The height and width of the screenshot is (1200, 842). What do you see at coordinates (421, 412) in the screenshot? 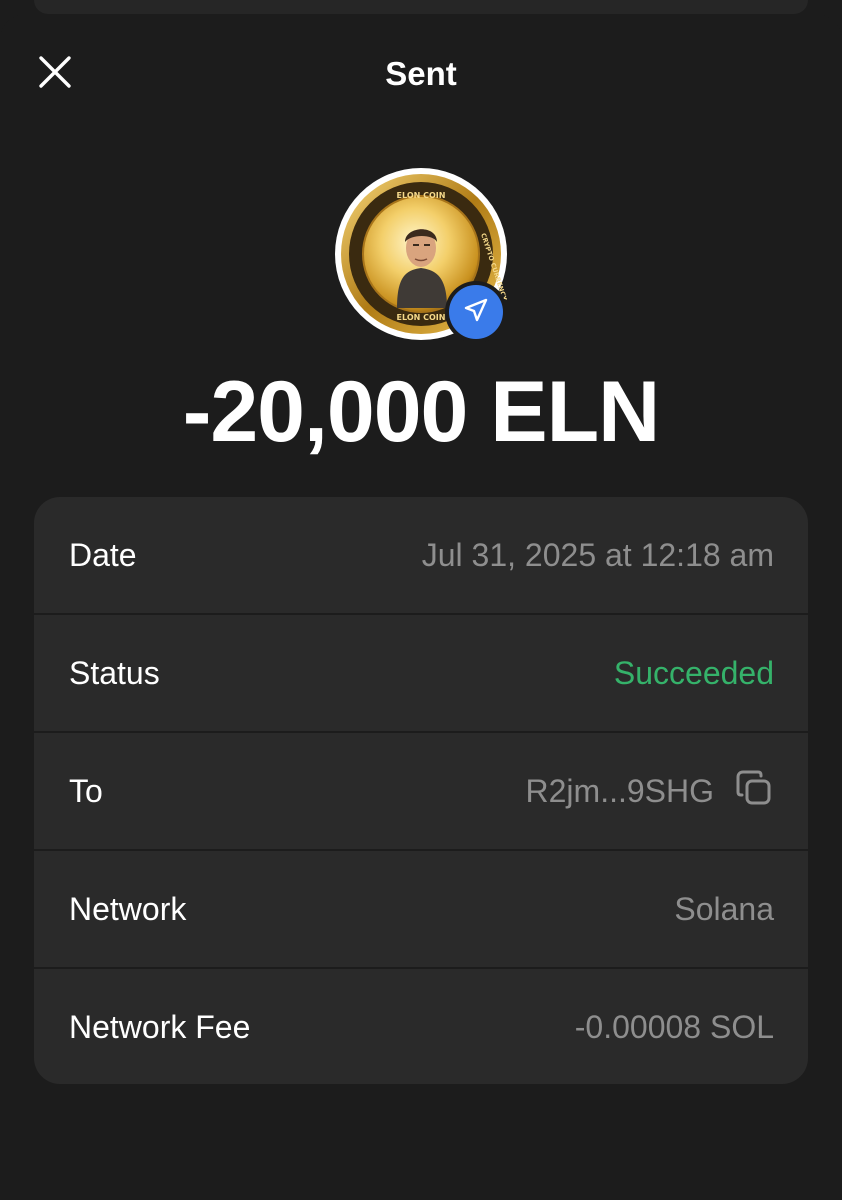
I see `transaction-amount: -20,000 ELN` at bounding box center [421, 412].